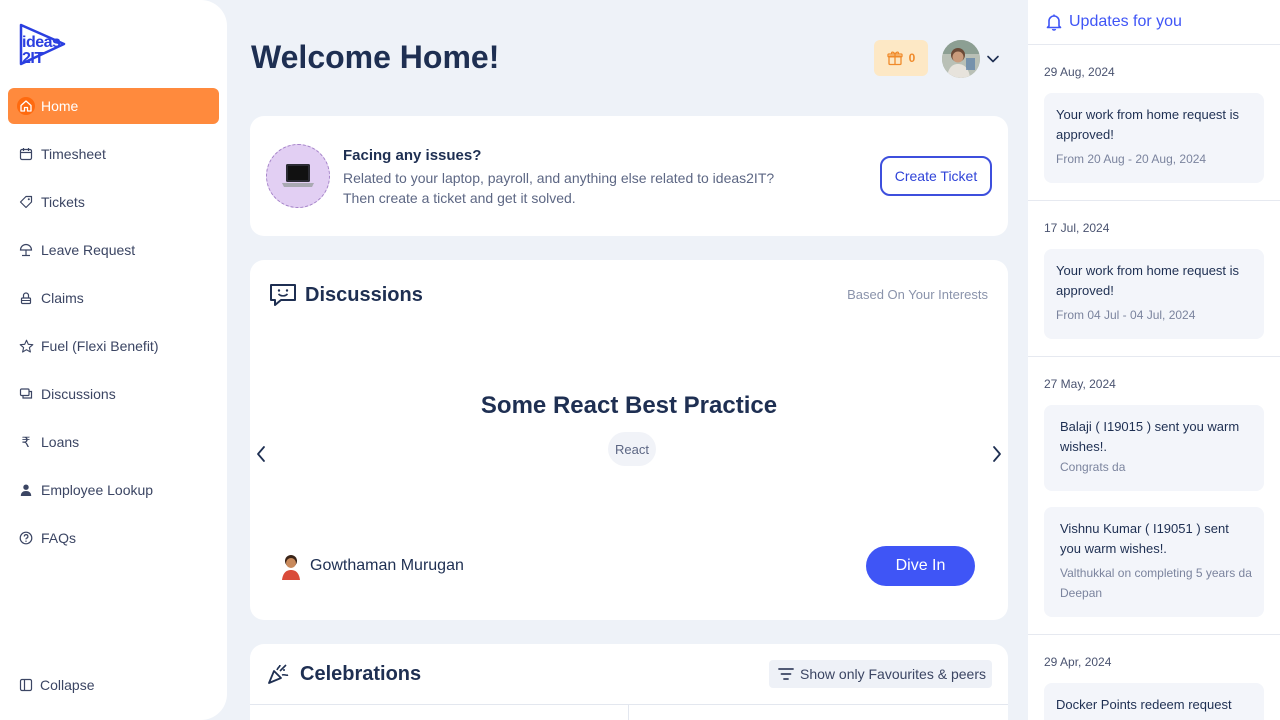 This screenshot has height=720, width=1280. Describe the element at coordinates (361, 673) in the screenshot. I see `celebrations-title: Celebrations` at that location.